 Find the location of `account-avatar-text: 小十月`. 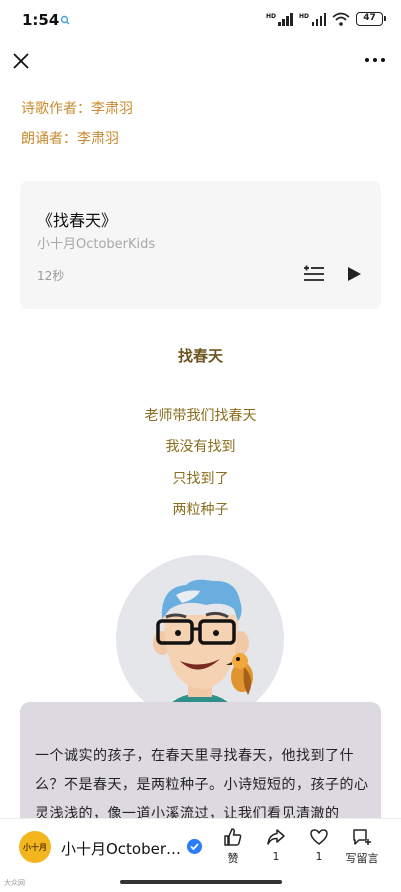

account-avatar-text: 小十月 is located at coordinates (35, 847).